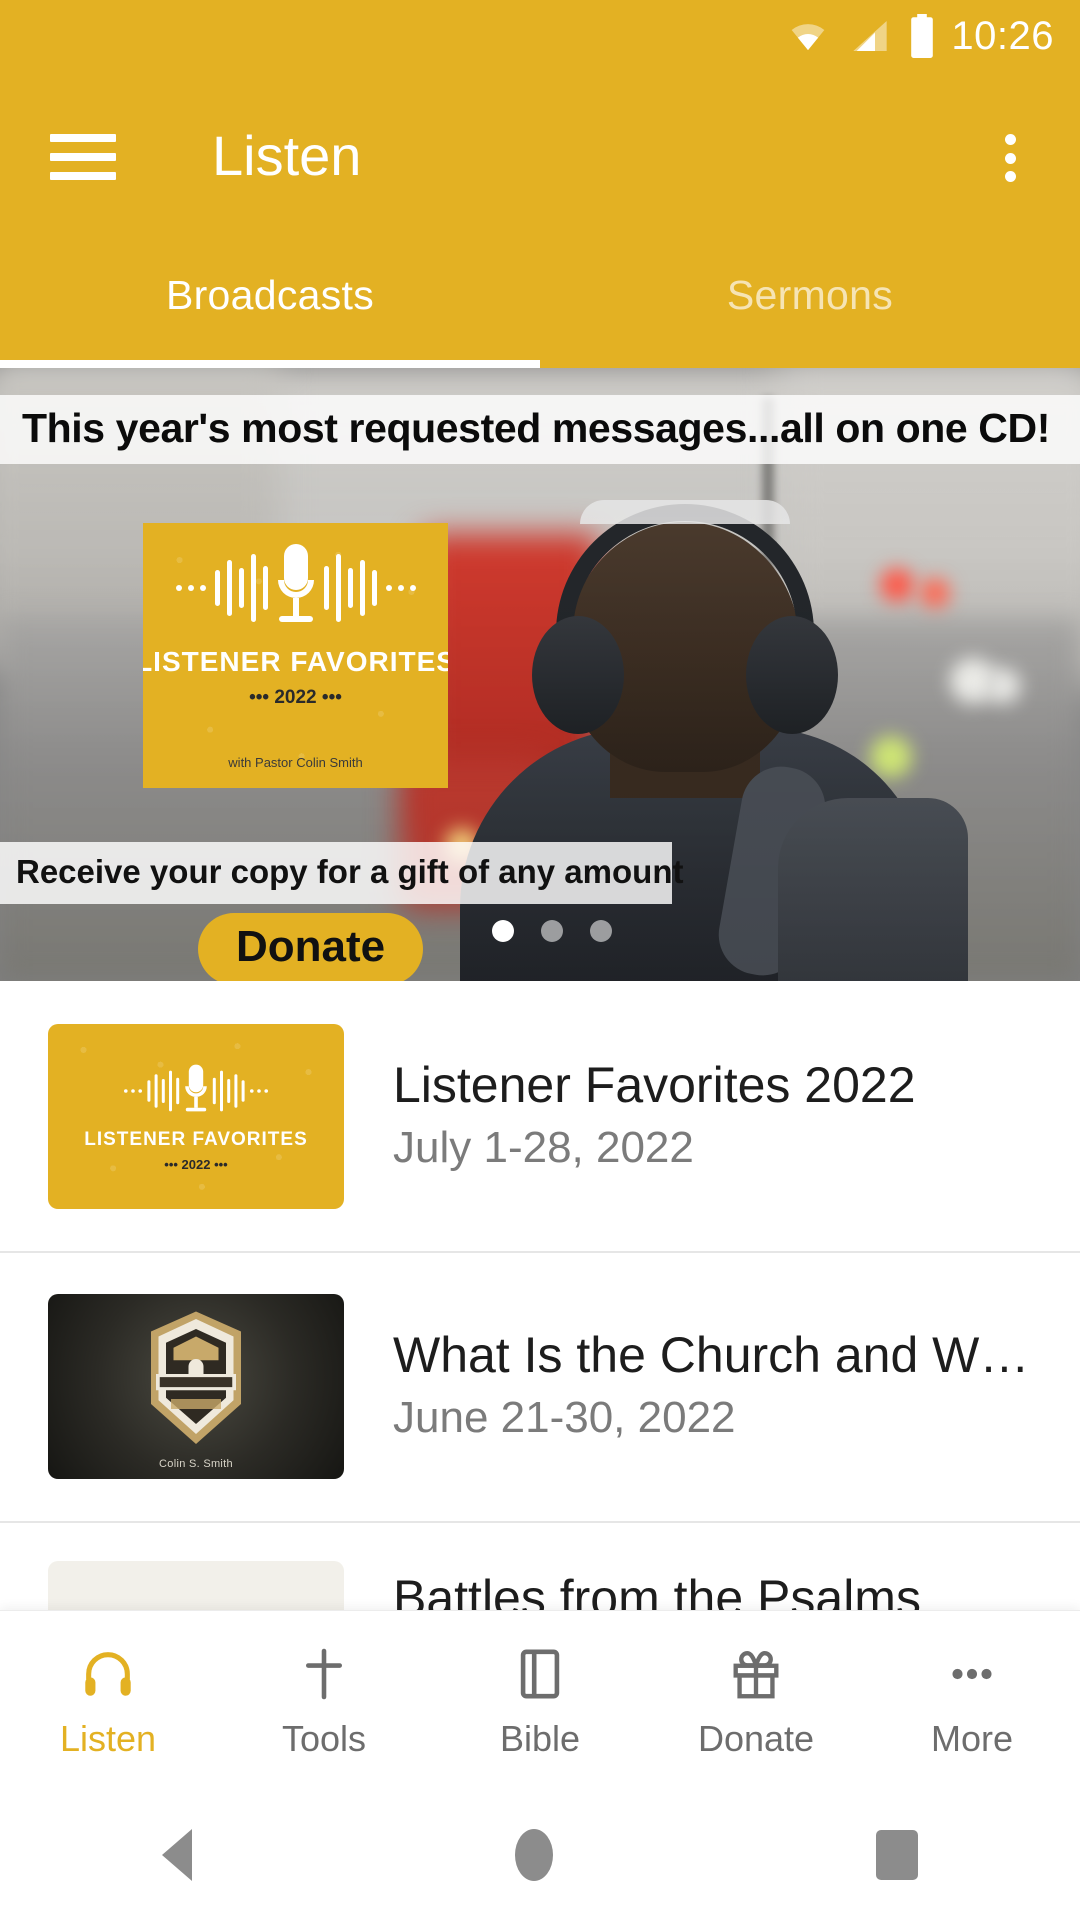 The image size is (1080, 1920). What do you see at coordinates (196, 1377) in the screenshot?
I see `church-crest-icon` at bounding box center [196, 1377].